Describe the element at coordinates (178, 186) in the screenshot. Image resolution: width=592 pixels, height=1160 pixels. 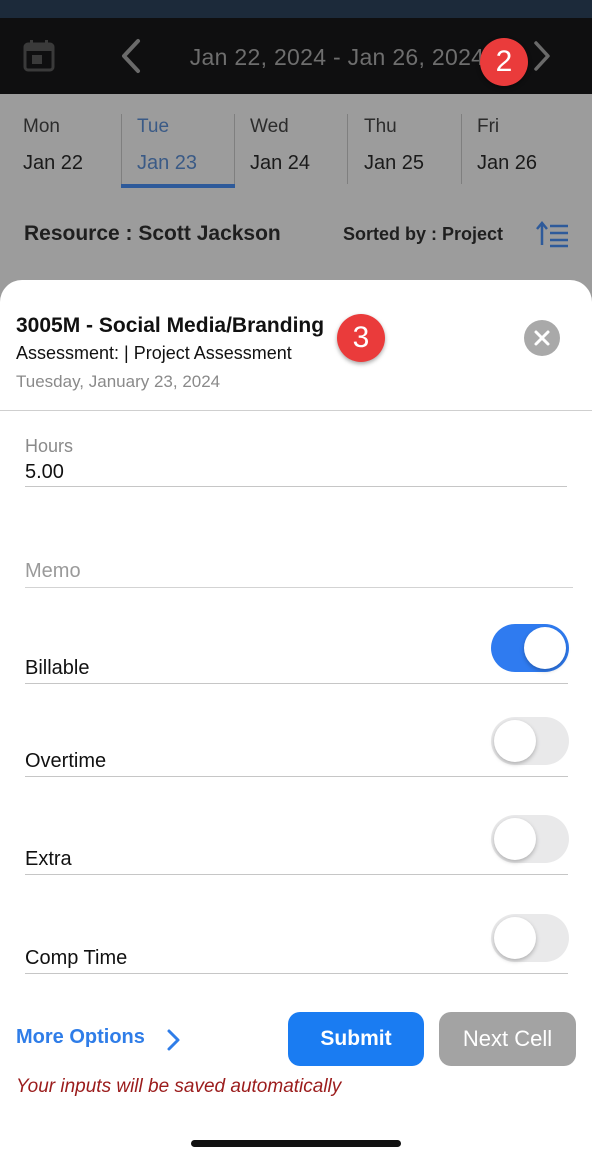
I see `selected-day-indicator` at that location.